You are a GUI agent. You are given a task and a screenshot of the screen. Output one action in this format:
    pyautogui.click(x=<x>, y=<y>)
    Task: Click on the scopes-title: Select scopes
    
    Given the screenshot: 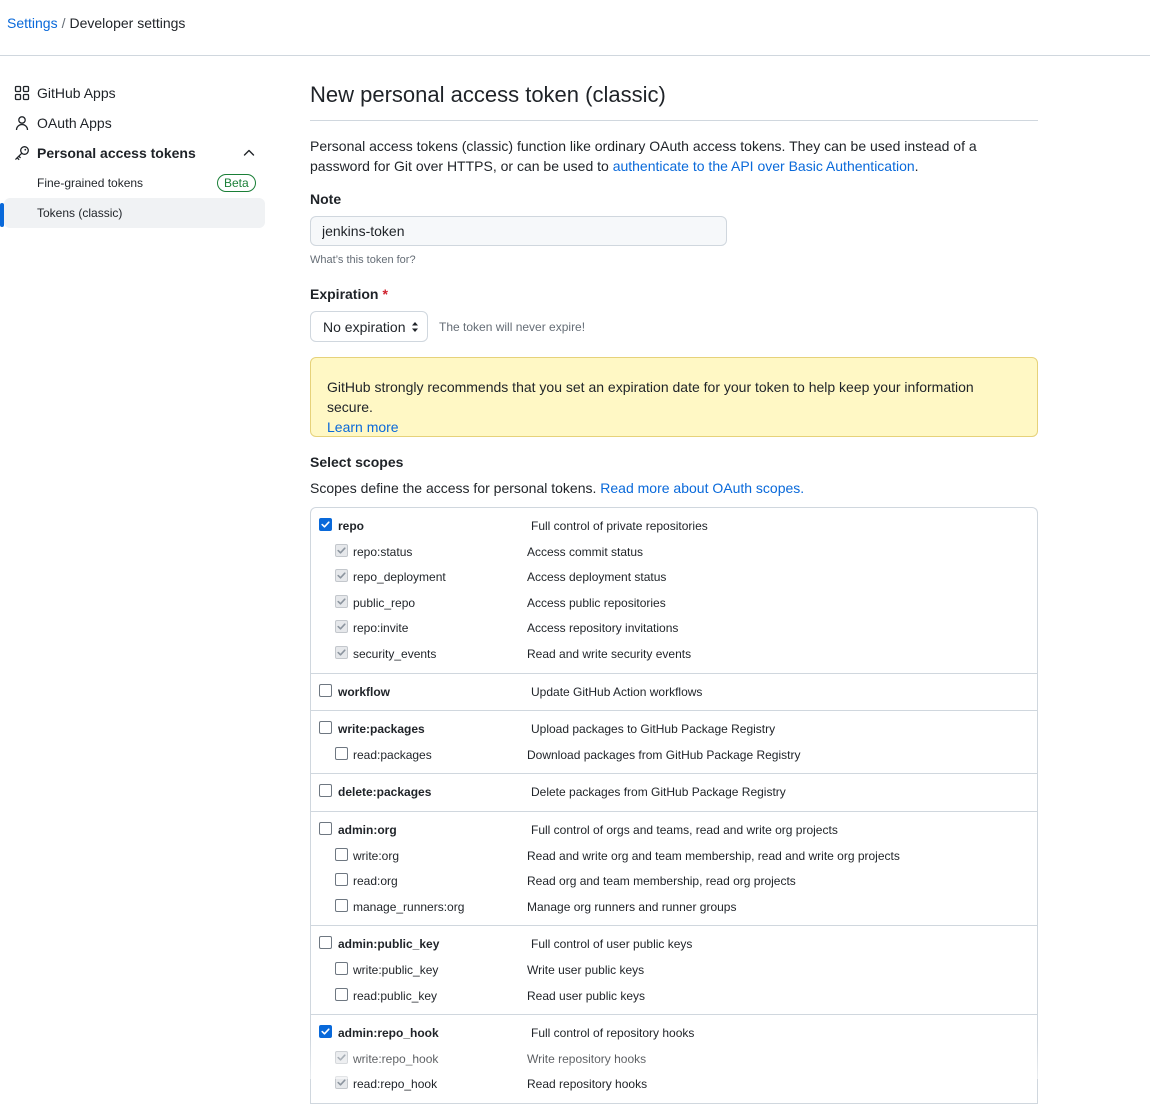 What is the action you would take?
    pyautogui.click(x=357, y=462)
    